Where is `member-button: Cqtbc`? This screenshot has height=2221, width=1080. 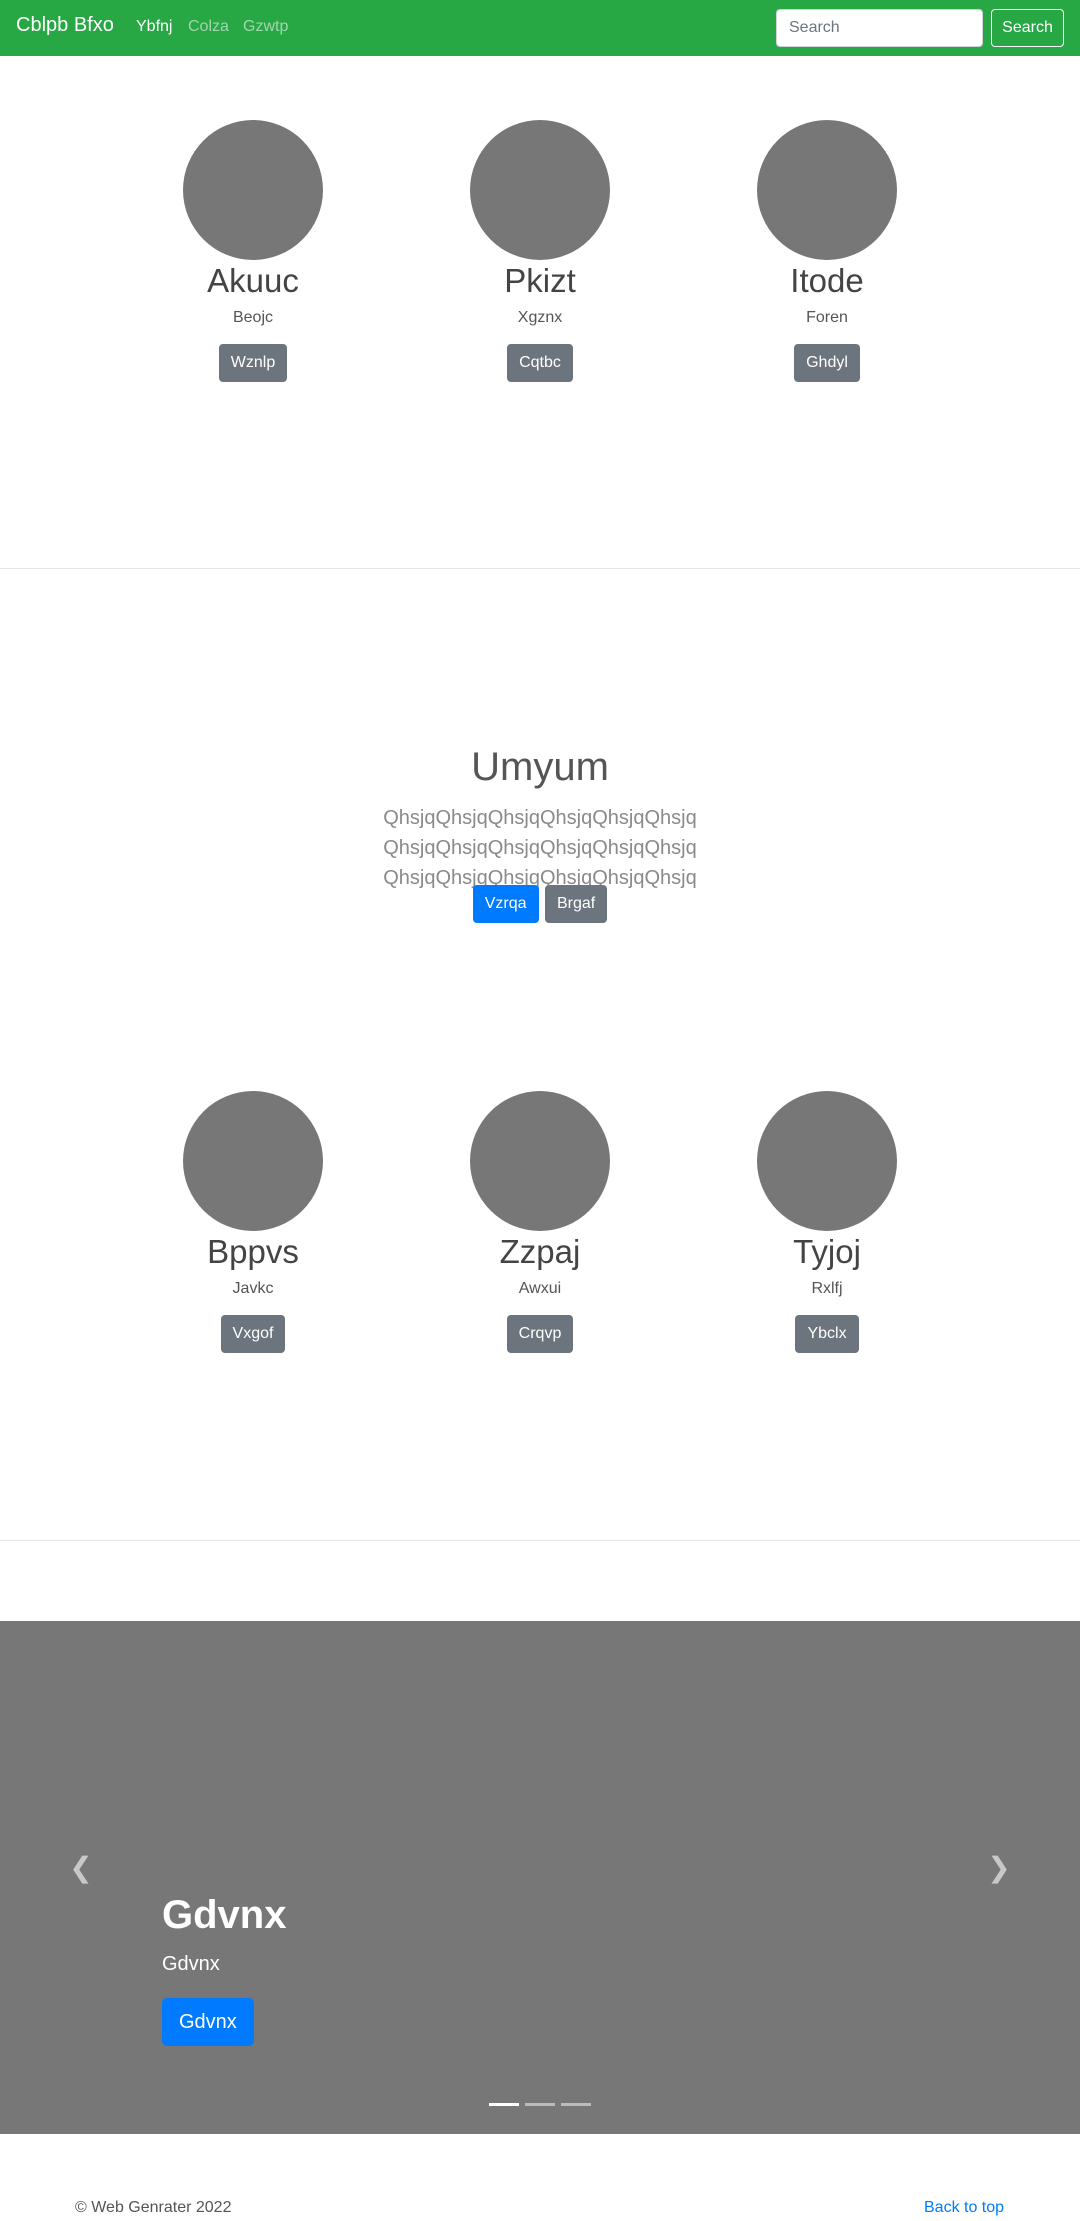 member-button: Cqtbc is located at coordinates (540, 363).